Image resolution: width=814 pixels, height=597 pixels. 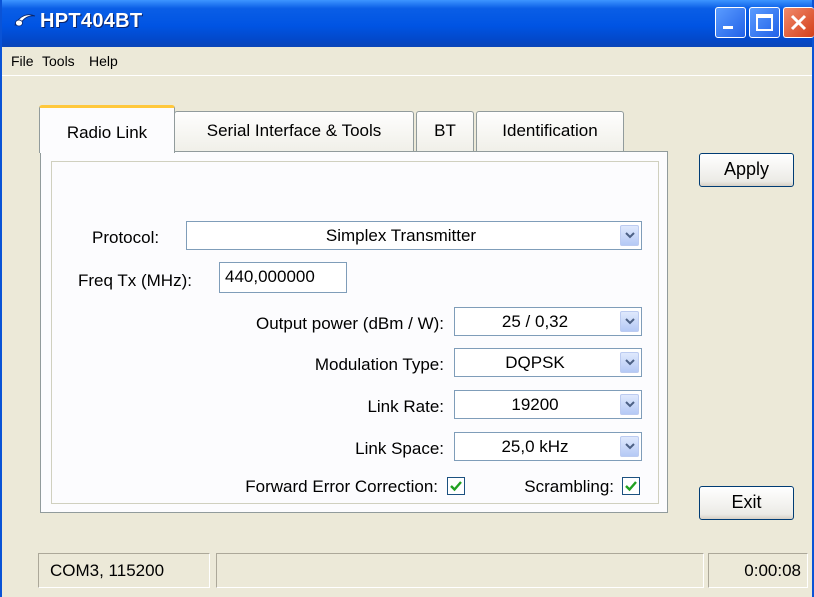 I want to click on modulation-type-value: DQPSK, so click(x=535, y=362).